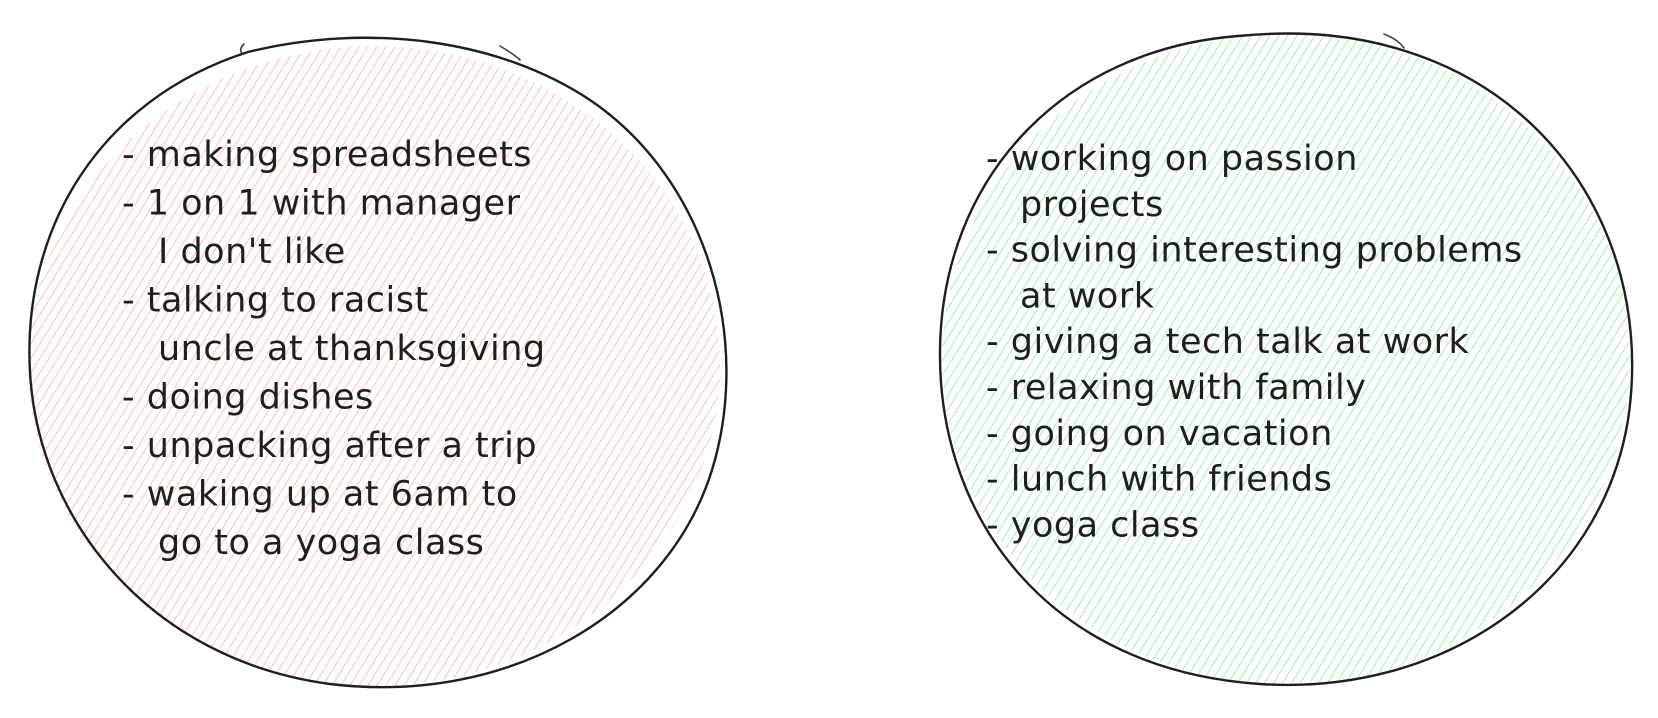 The height and width of the screenshot is (718, 1658). What do you see at coordinates (320, 495) in the screenshot?
I see `list-item: - waking up at 6am to` at bounding box center [320, 495].